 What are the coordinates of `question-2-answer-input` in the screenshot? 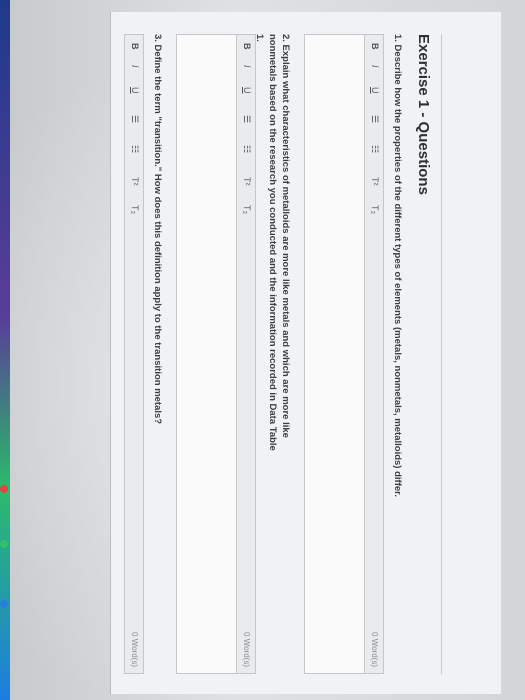 It's located at (206, 354).